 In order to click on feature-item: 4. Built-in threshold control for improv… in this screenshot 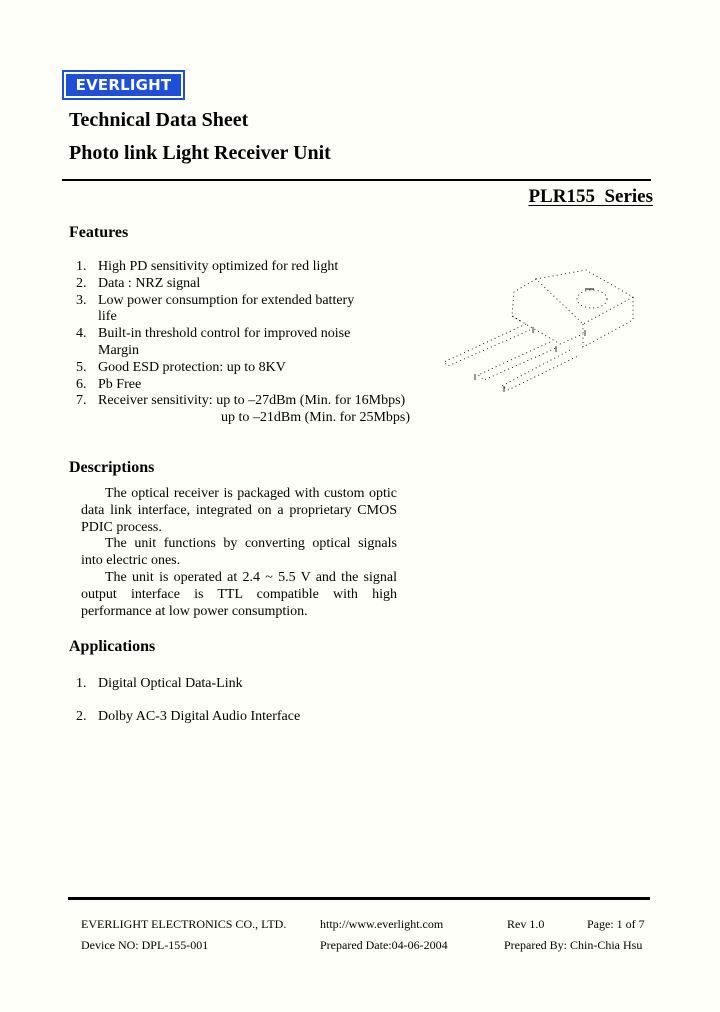, I will do `click(256, 334)`.